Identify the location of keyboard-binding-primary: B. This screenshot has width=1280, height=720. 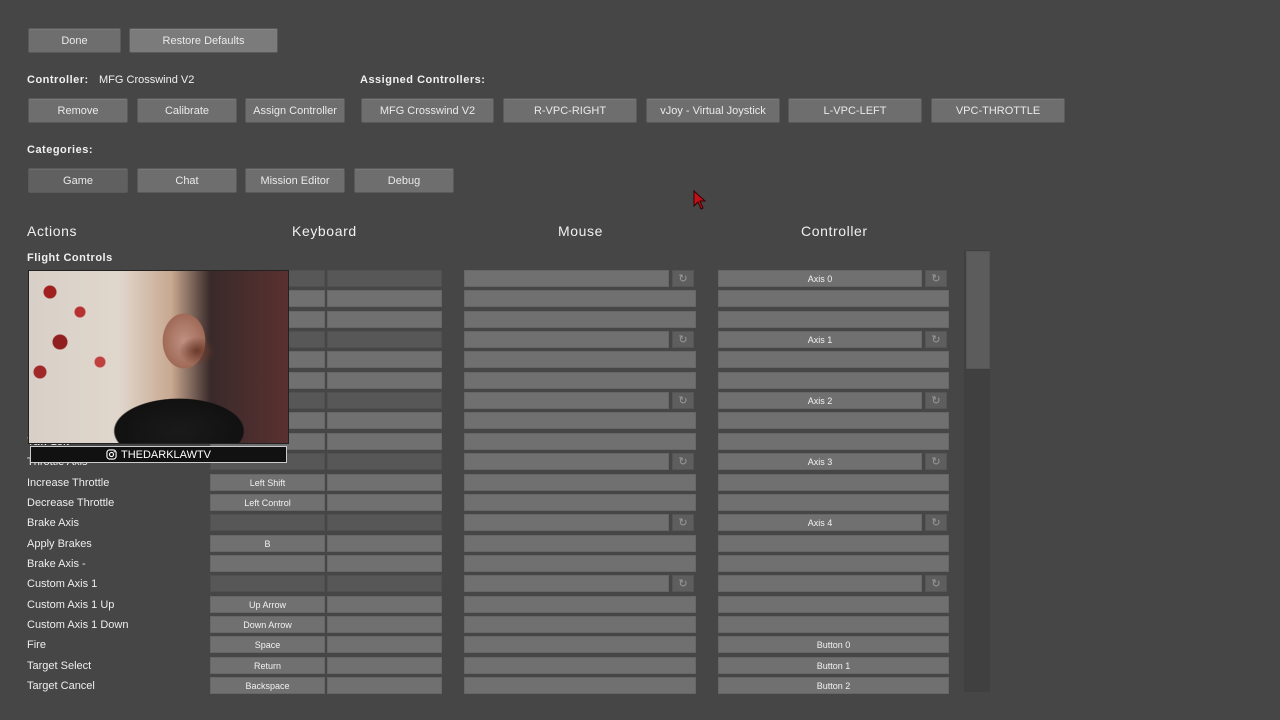
(267, 543).